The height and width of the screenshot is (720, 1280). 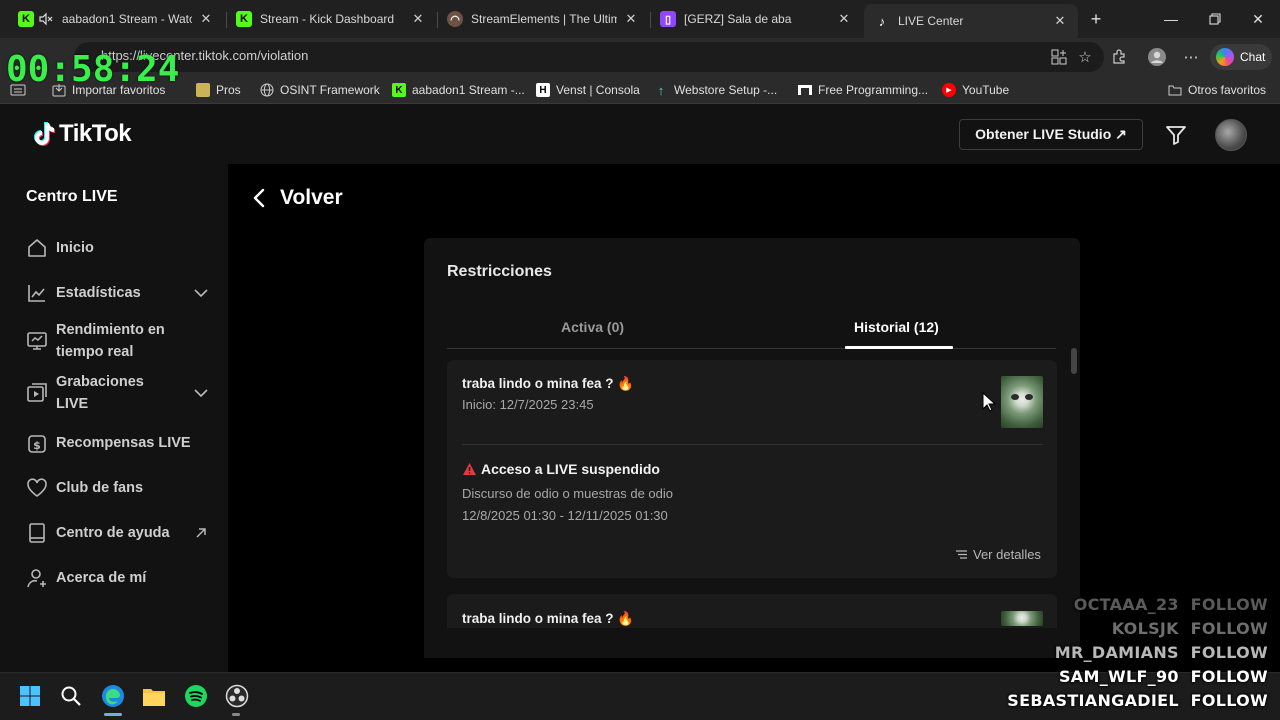 I want to click on card-title: Restricciones, so click(x=499, y=271).